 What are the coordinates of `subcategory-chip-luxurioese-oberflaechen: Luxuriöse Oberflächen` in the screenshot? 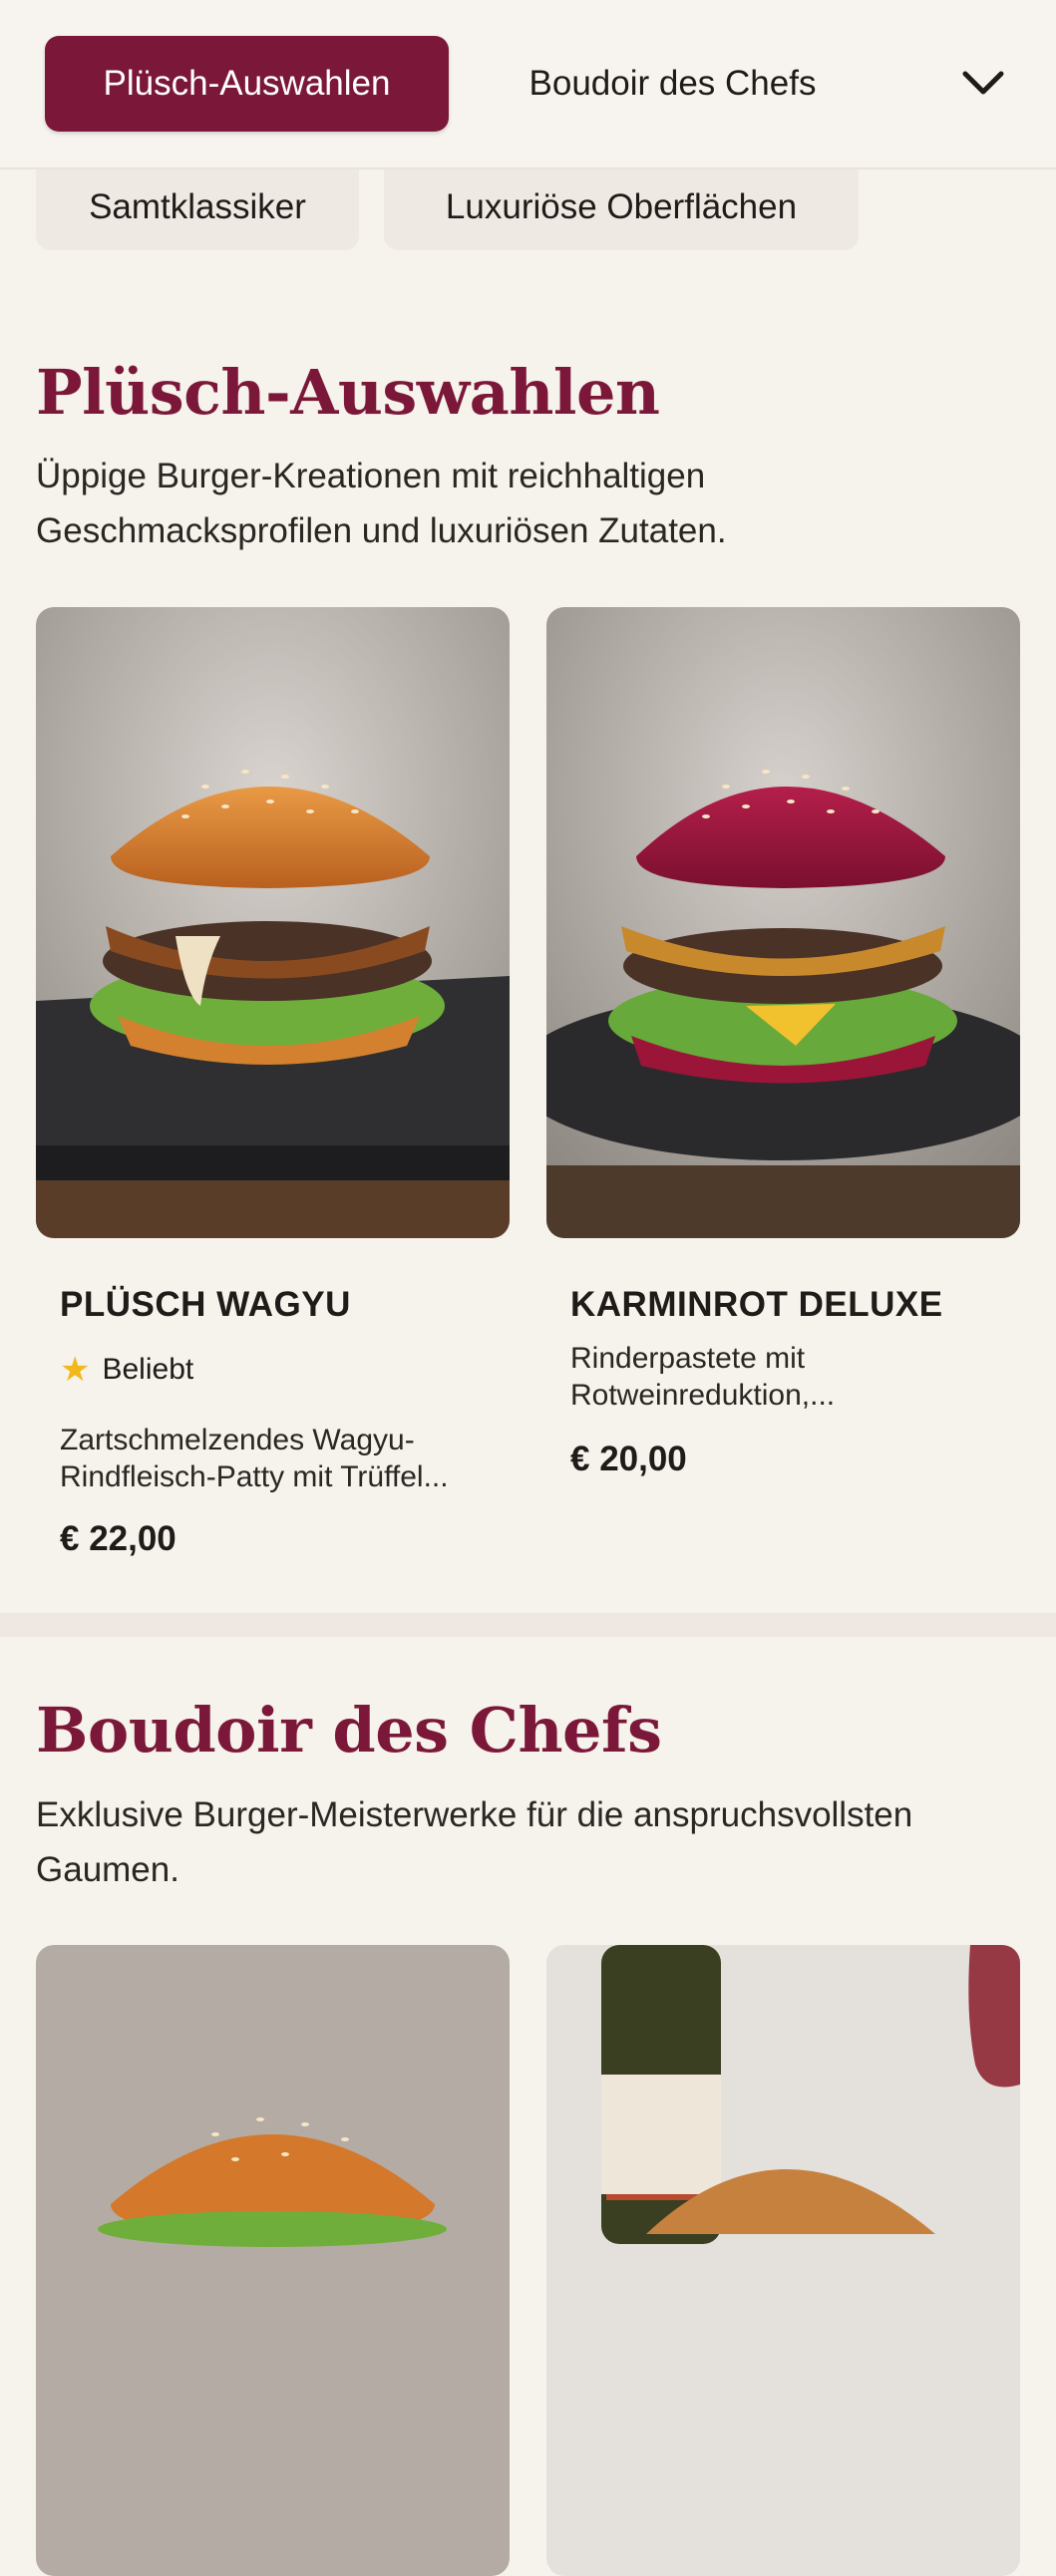 It's located at (621, 206).